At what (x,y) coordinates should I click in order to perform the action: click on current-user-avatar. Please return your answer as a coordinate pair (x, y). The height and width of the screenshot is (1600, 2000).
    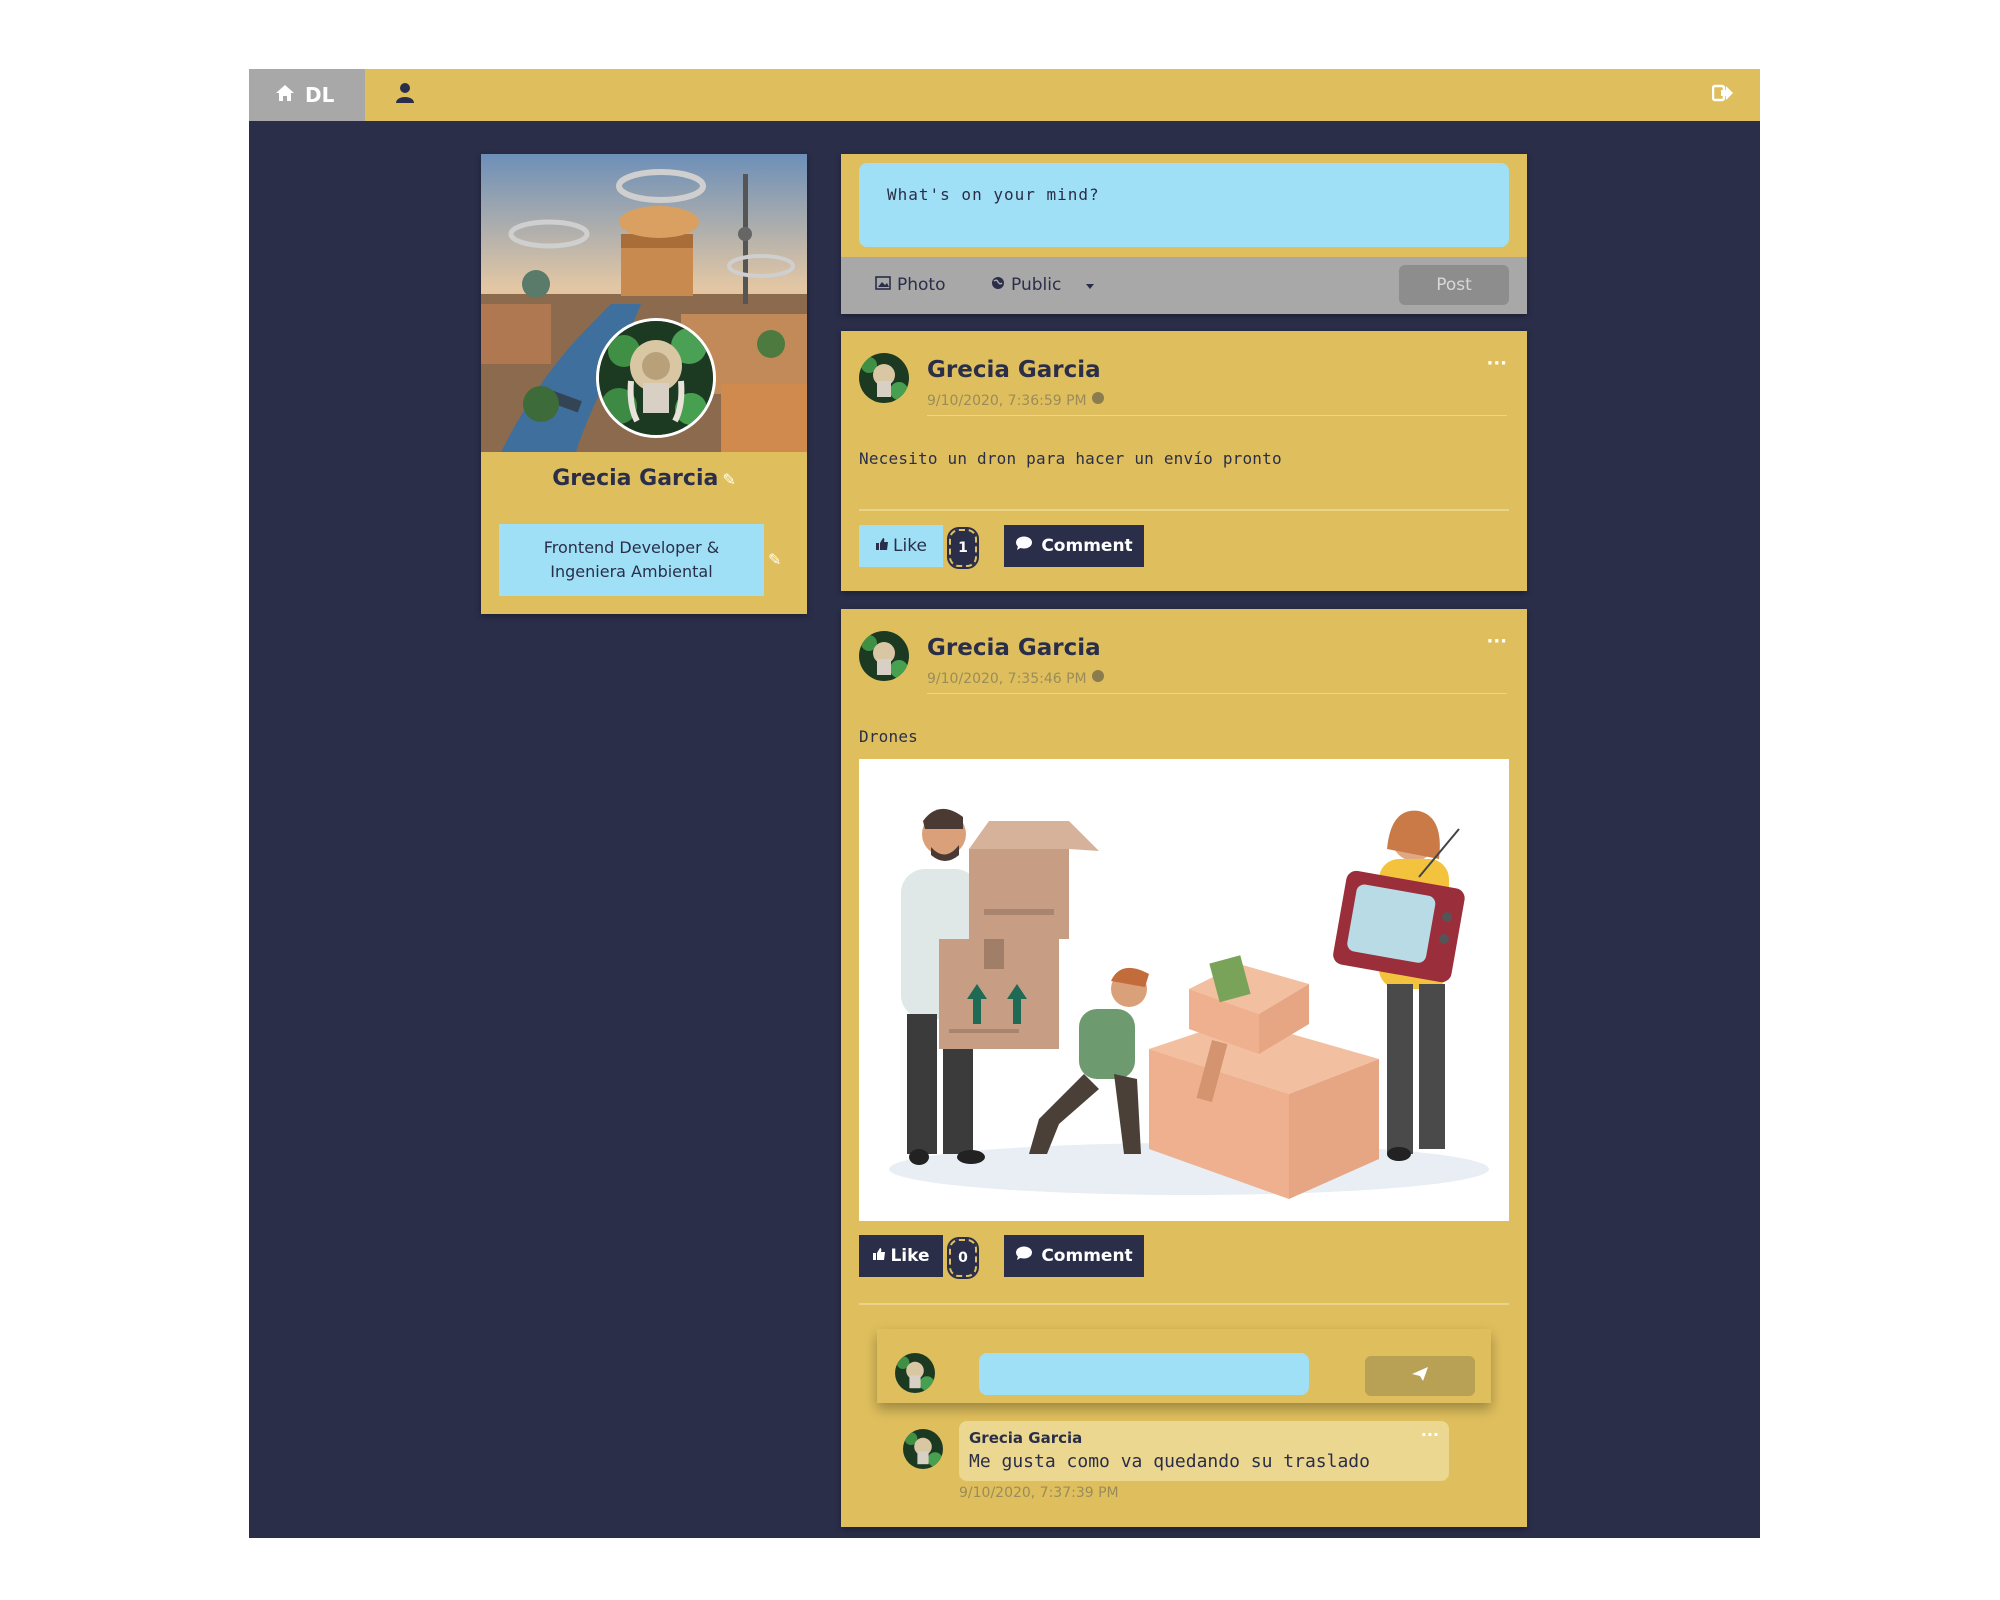
    Looking at the image, I should click on (915, 1373).